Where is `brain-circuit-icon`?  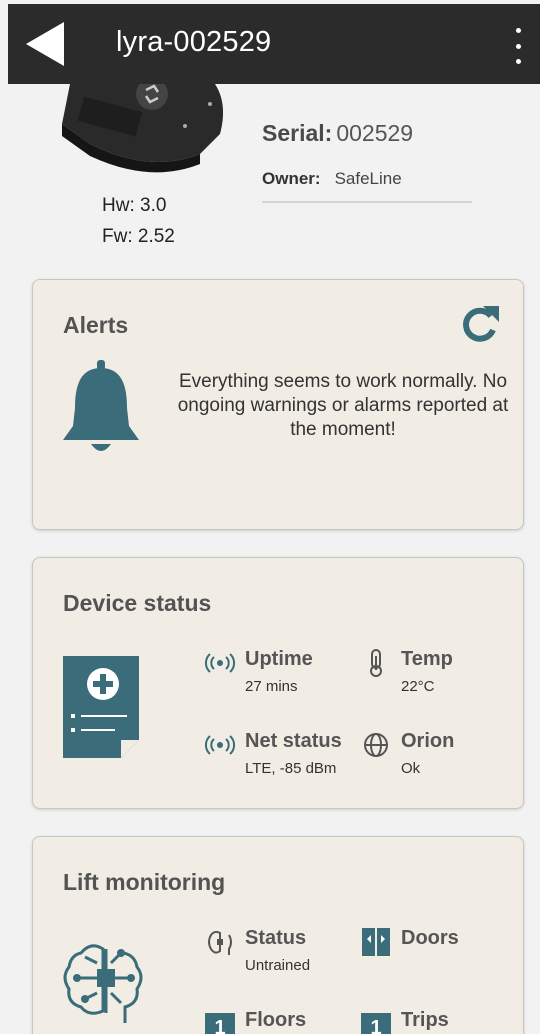
brain-circuit-icon is located at coordinates (104, 981).